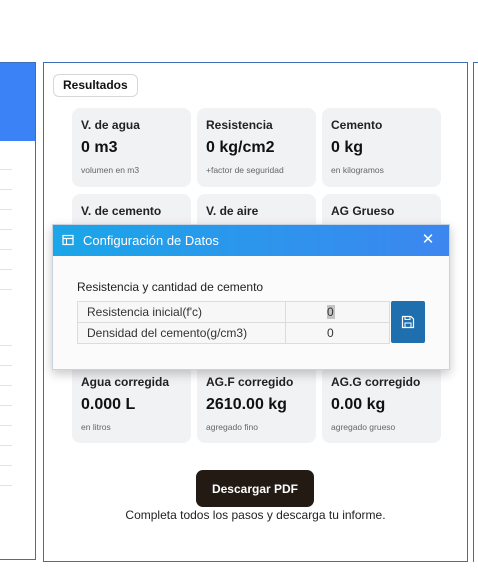  I want to click on results-title: Resultados, so click(95, 85).